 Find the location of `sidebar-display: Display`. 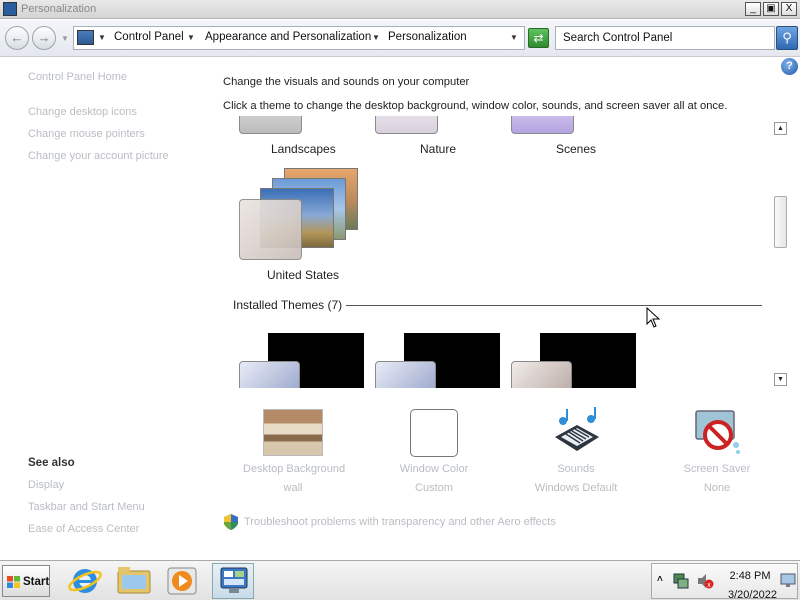

sidebar-display: Display is located at coordinates (46, 485).